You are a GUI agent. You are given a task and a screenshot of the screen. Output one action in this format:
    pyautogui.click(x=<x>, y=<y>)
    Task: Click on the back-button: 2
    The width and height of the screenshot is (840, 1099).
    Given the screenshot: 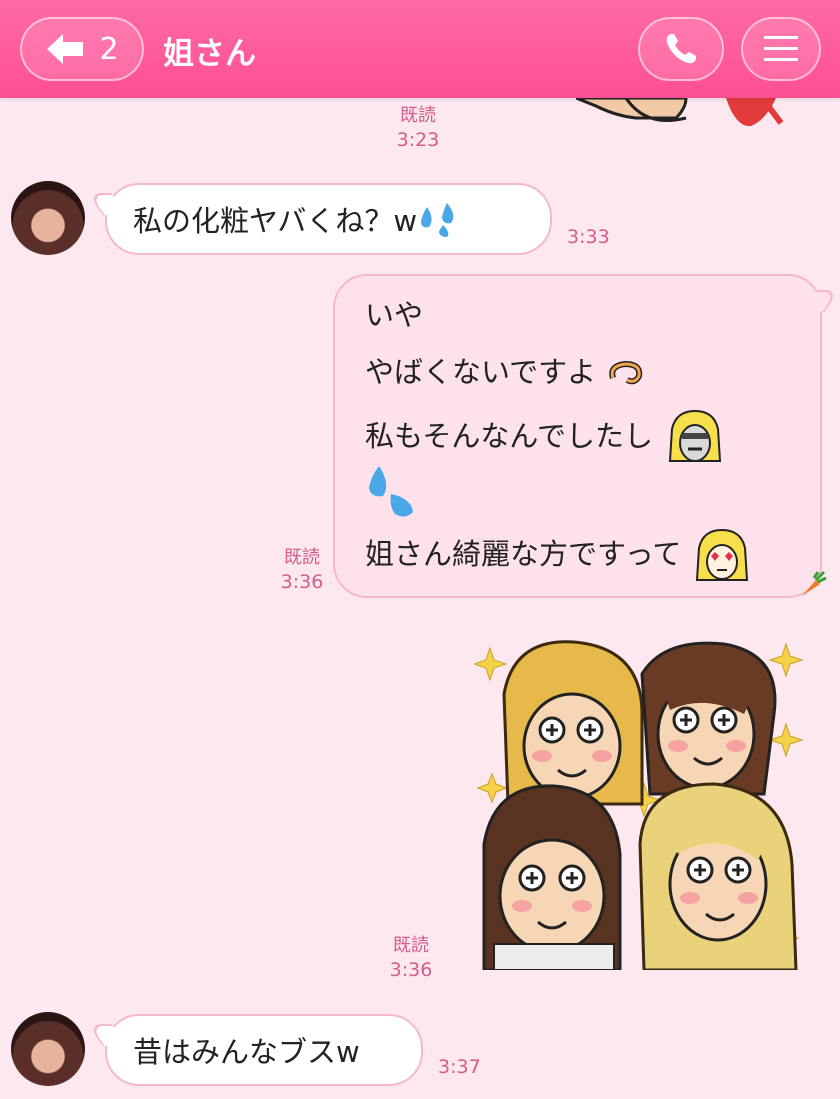 What is the action you would take?
    pyautogui.click(x=82, y=49)
    